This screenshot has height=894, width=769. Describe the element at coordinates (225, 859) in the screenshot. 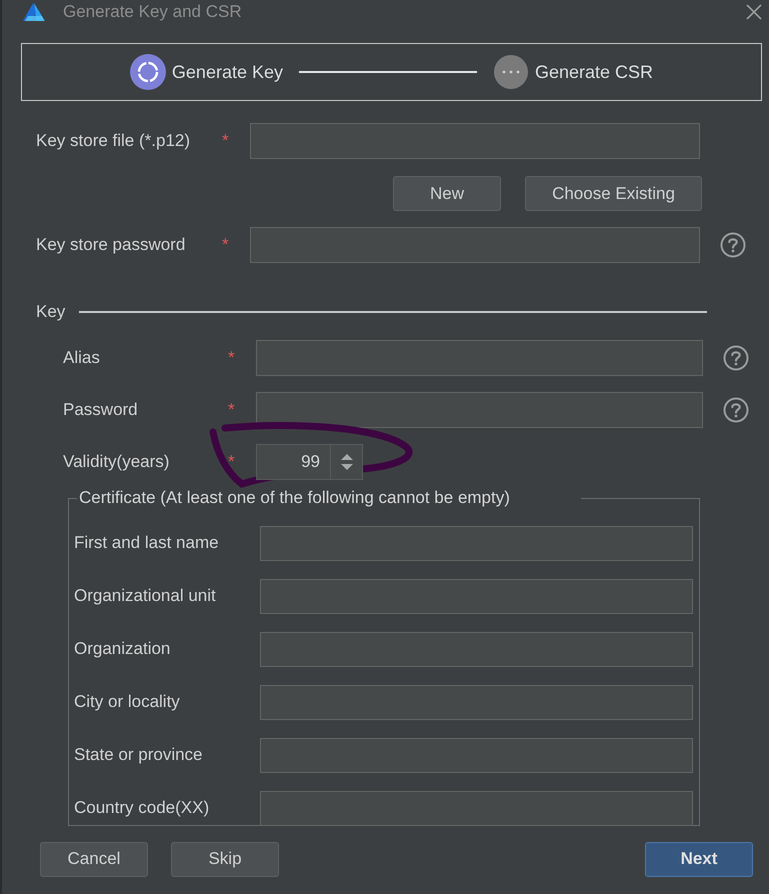

I see `dialog-button: Skip` at that location.